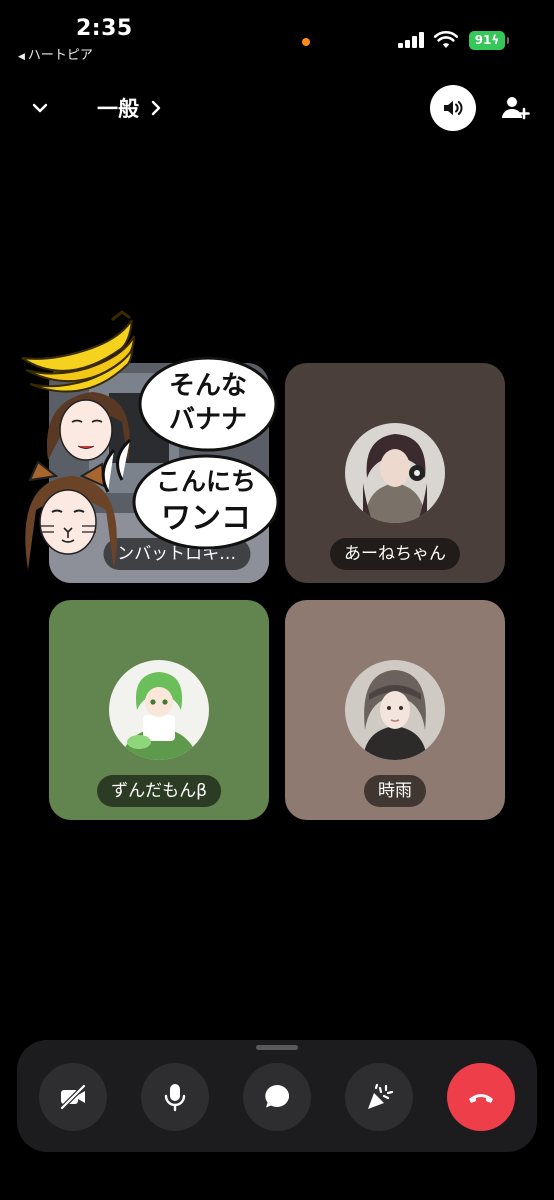 The height and width of the screenshot is (1200, 554). I want to click on participant-tile: ずんだもんβ, so click(159, 710).